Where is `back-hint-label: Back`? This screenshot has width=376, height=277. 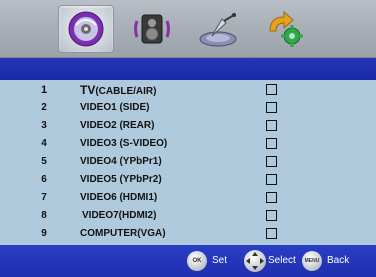 back-hint-label: Back is located at coordinates (338, 260).